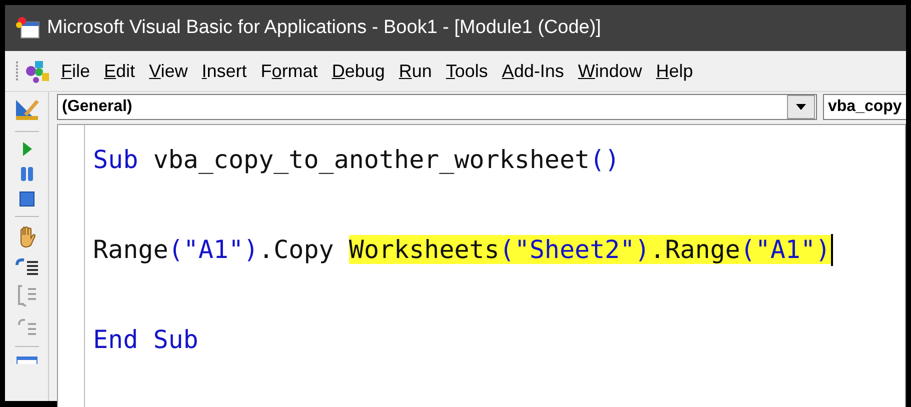 This screenshot has width=911, height=407. Describe the element at coordinates (462, 249) in the screenshot. I see `code-line: Range("A1").Copy Worksheets("Sheet2").Range("A1")` at that location.